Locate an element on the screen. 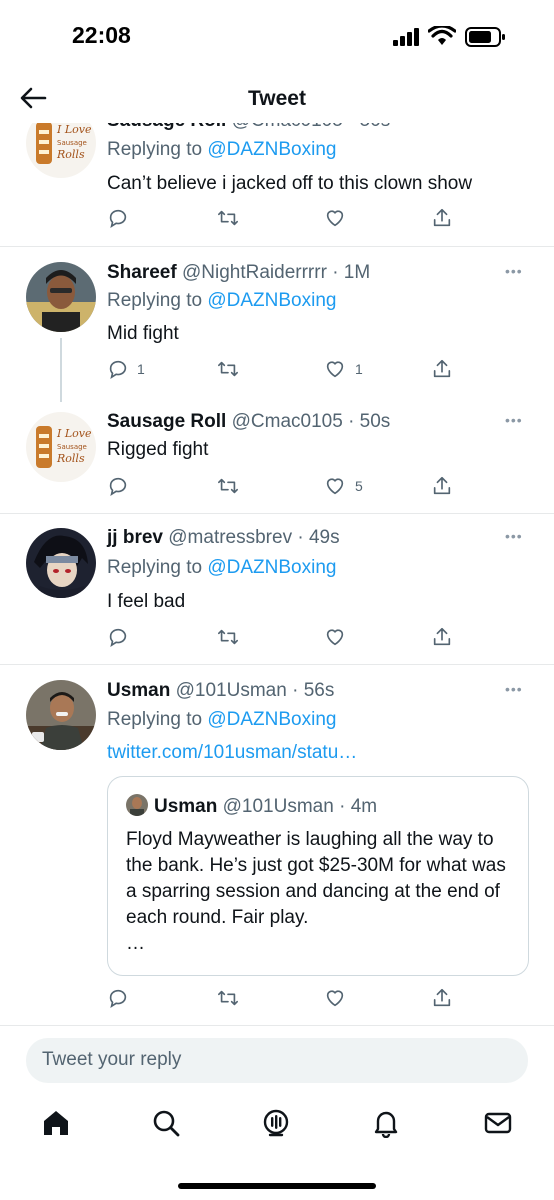 The height and width of the screenshot is (1200, 554). status-time: 22:08 is located at coordinates (101, 35).